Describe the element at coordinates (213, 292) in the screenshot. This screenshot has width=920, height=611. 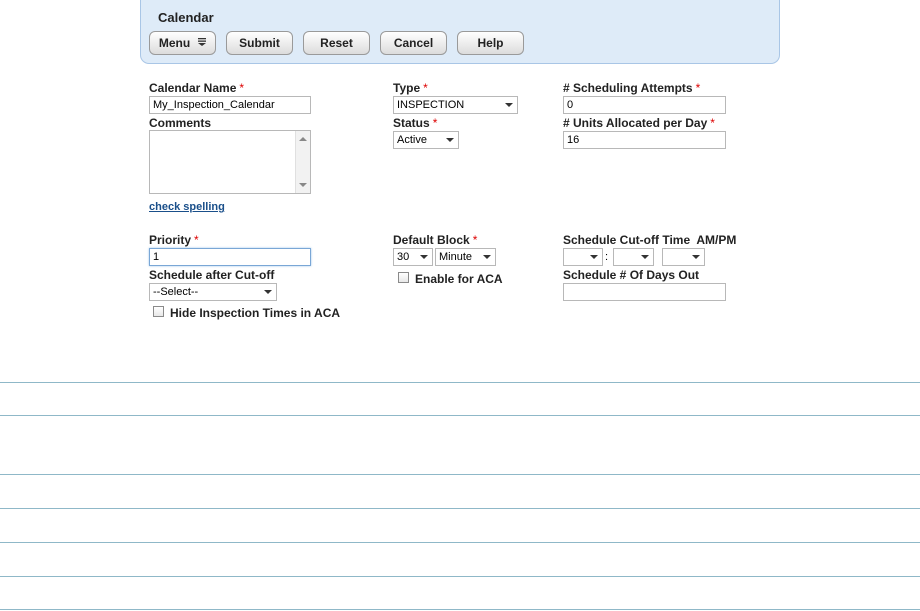
I see `schedule-after-cutoff-select: --Select--` at that location.